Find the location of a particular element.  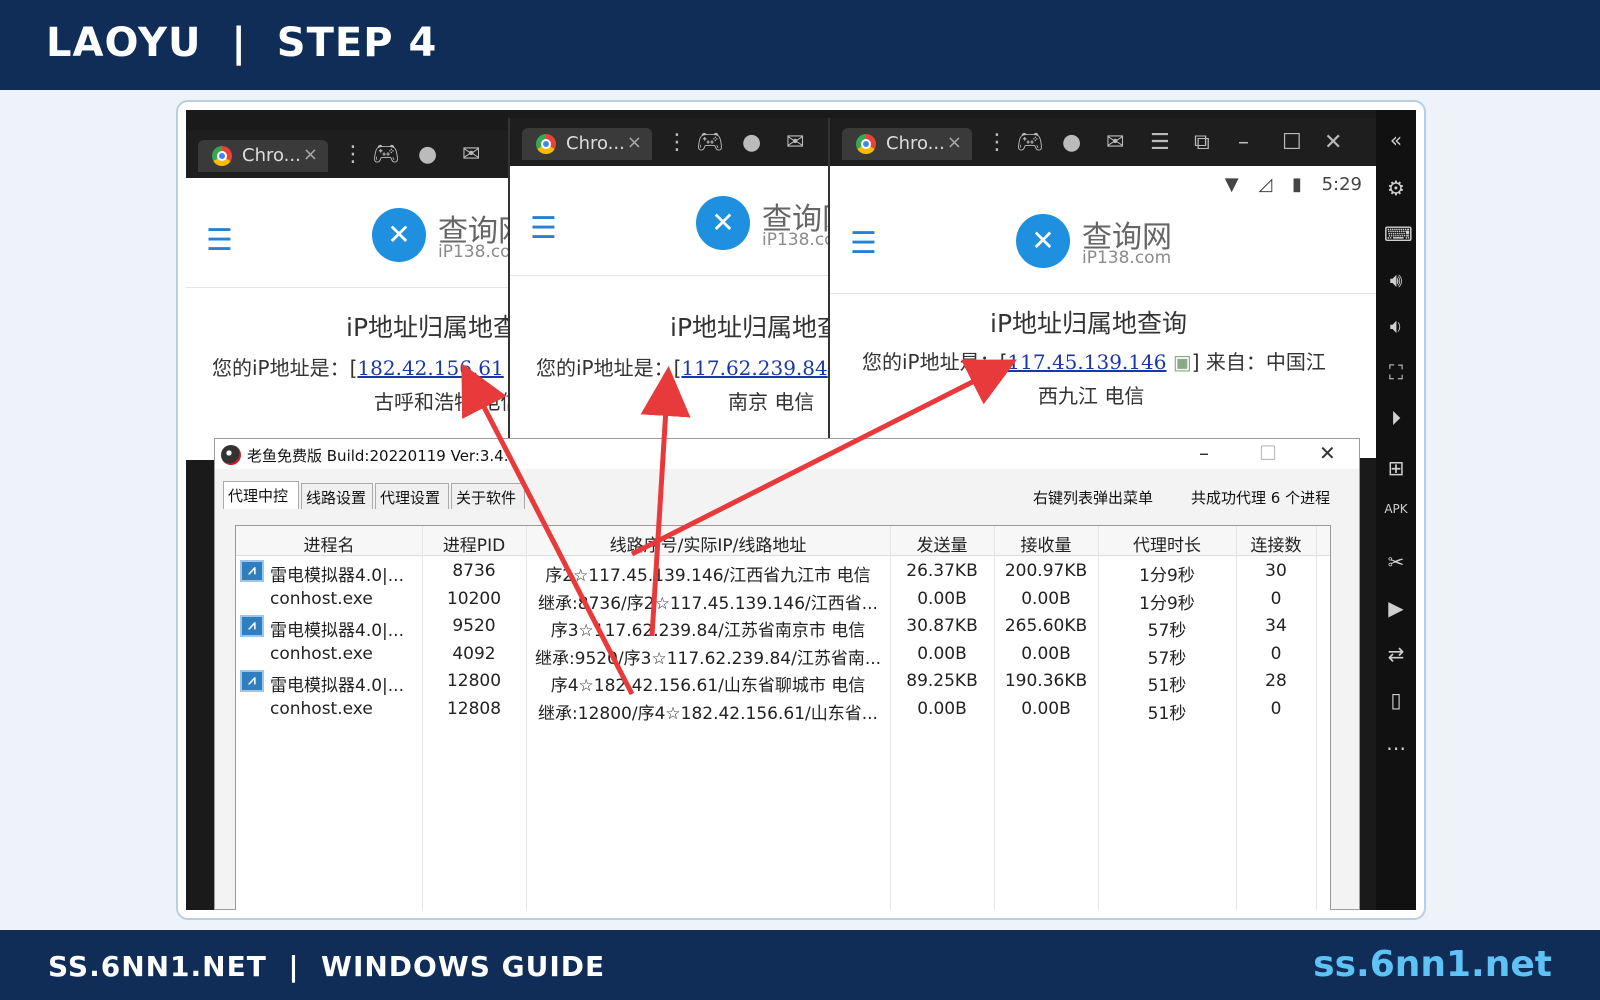

bottom-banner: SS.6NN1.NET | WINDOWS GUIDE ss.6nn1.net is located at coordinates (800, 965).